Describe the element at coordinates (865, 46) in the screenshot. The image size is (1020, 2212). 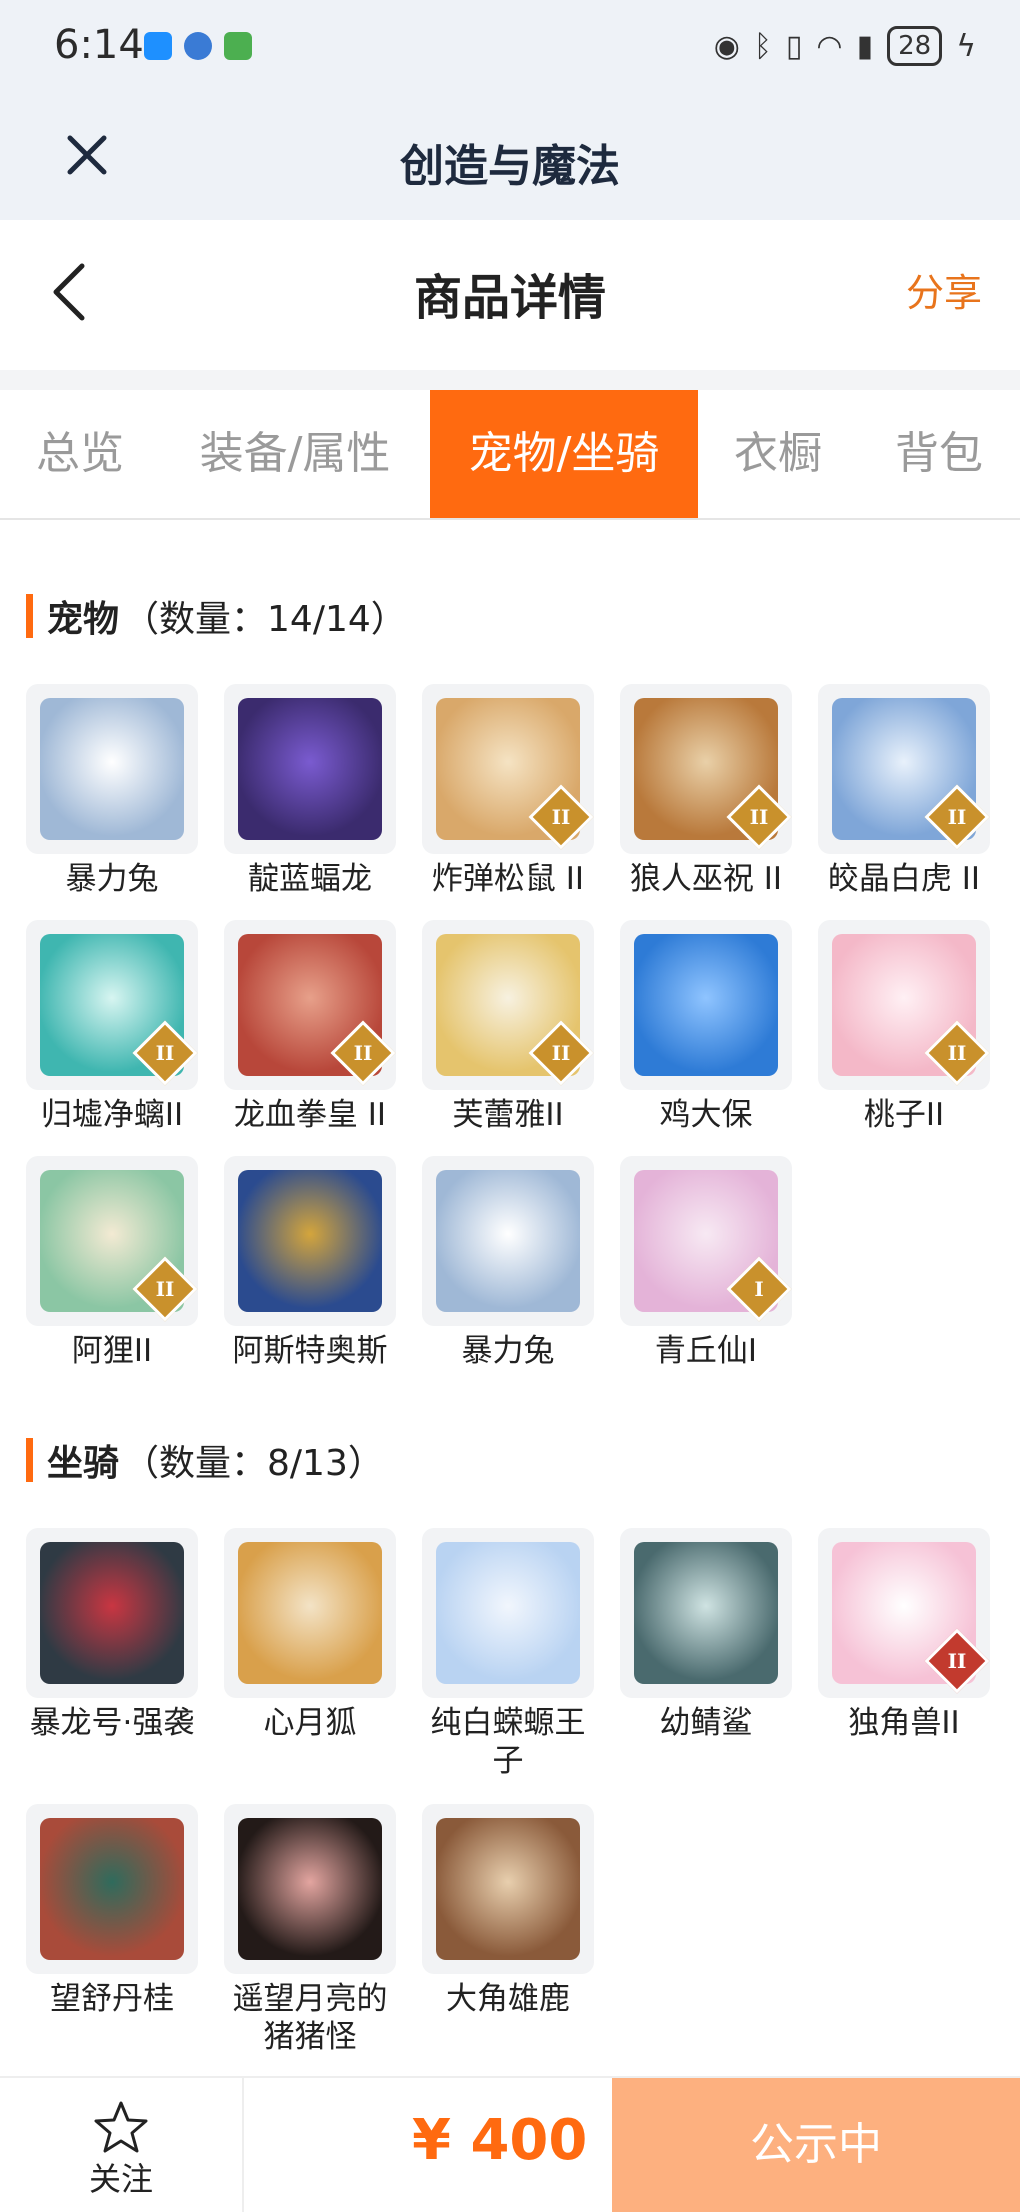
I see `sim-icon: ▮` at that location.